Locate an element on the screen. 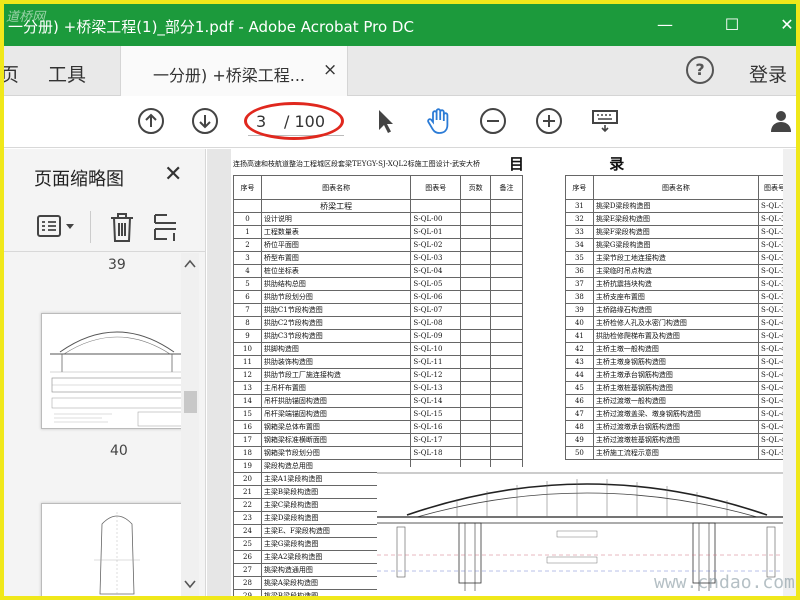 The height and width of the screenshot is (600, 800). panel-close-icon: ✕ is located at coordinates (173, 174).